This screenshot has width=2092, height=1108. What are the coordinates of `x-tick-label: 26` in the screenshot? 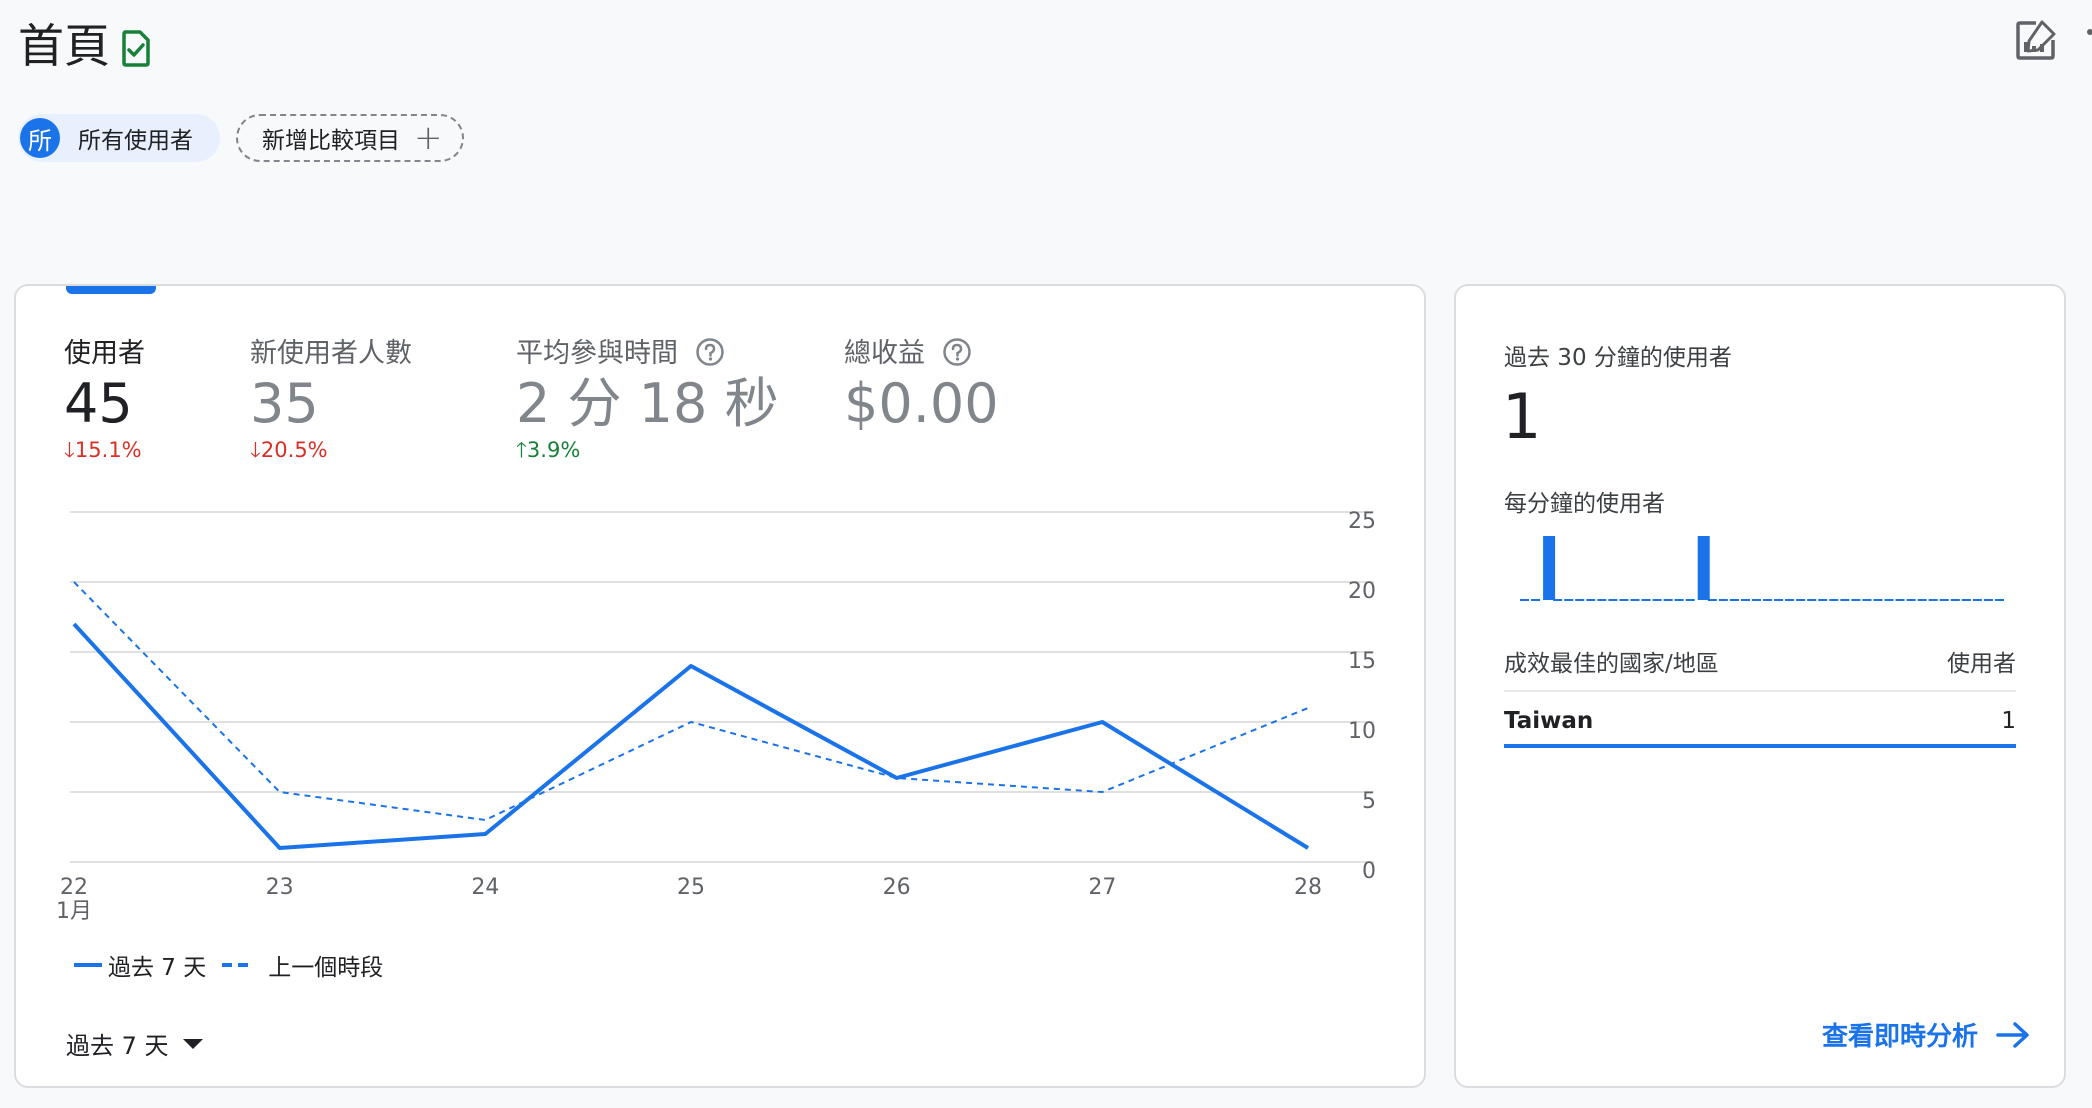 It's located at (897, 887).